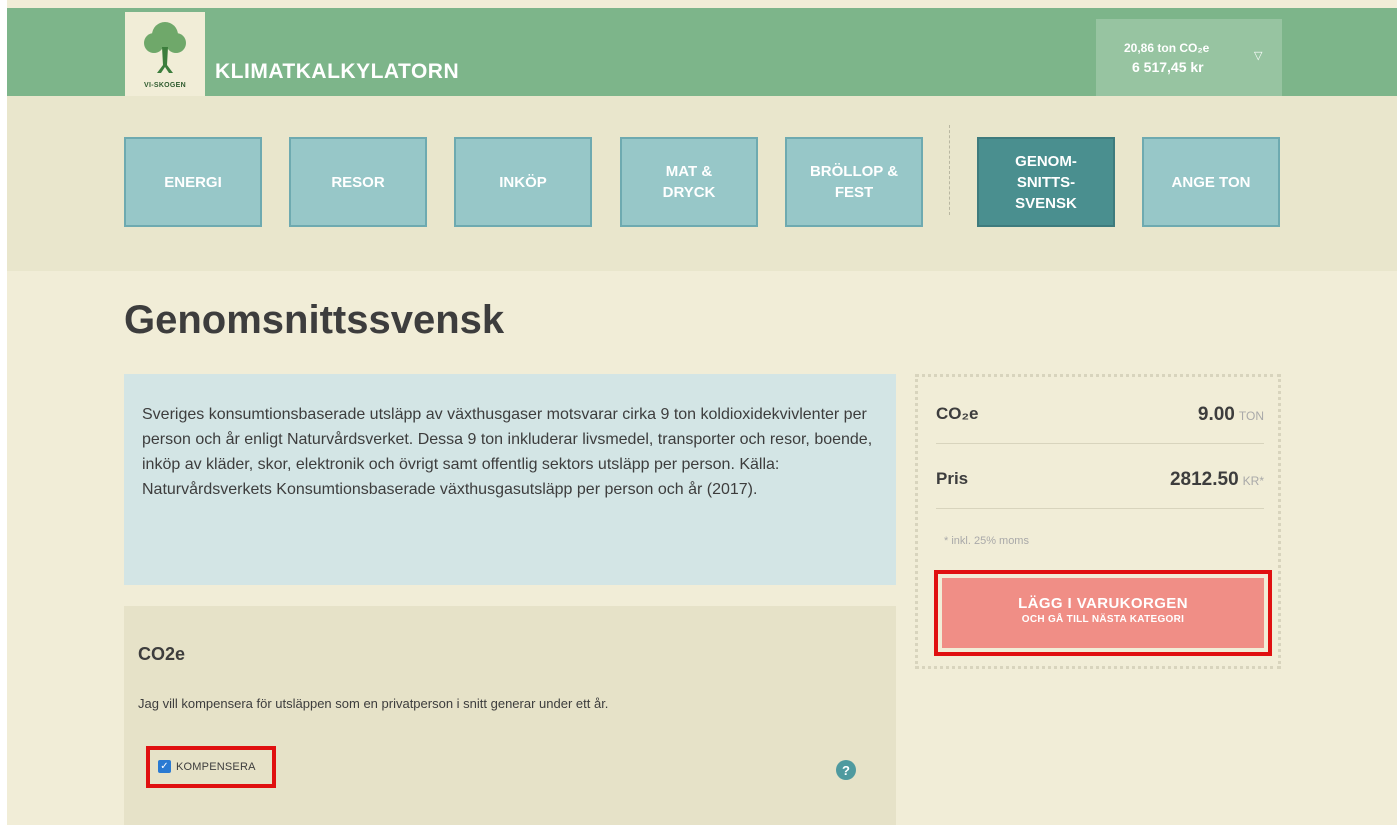  I want to click on help-icon: ?, so click(846, 770).